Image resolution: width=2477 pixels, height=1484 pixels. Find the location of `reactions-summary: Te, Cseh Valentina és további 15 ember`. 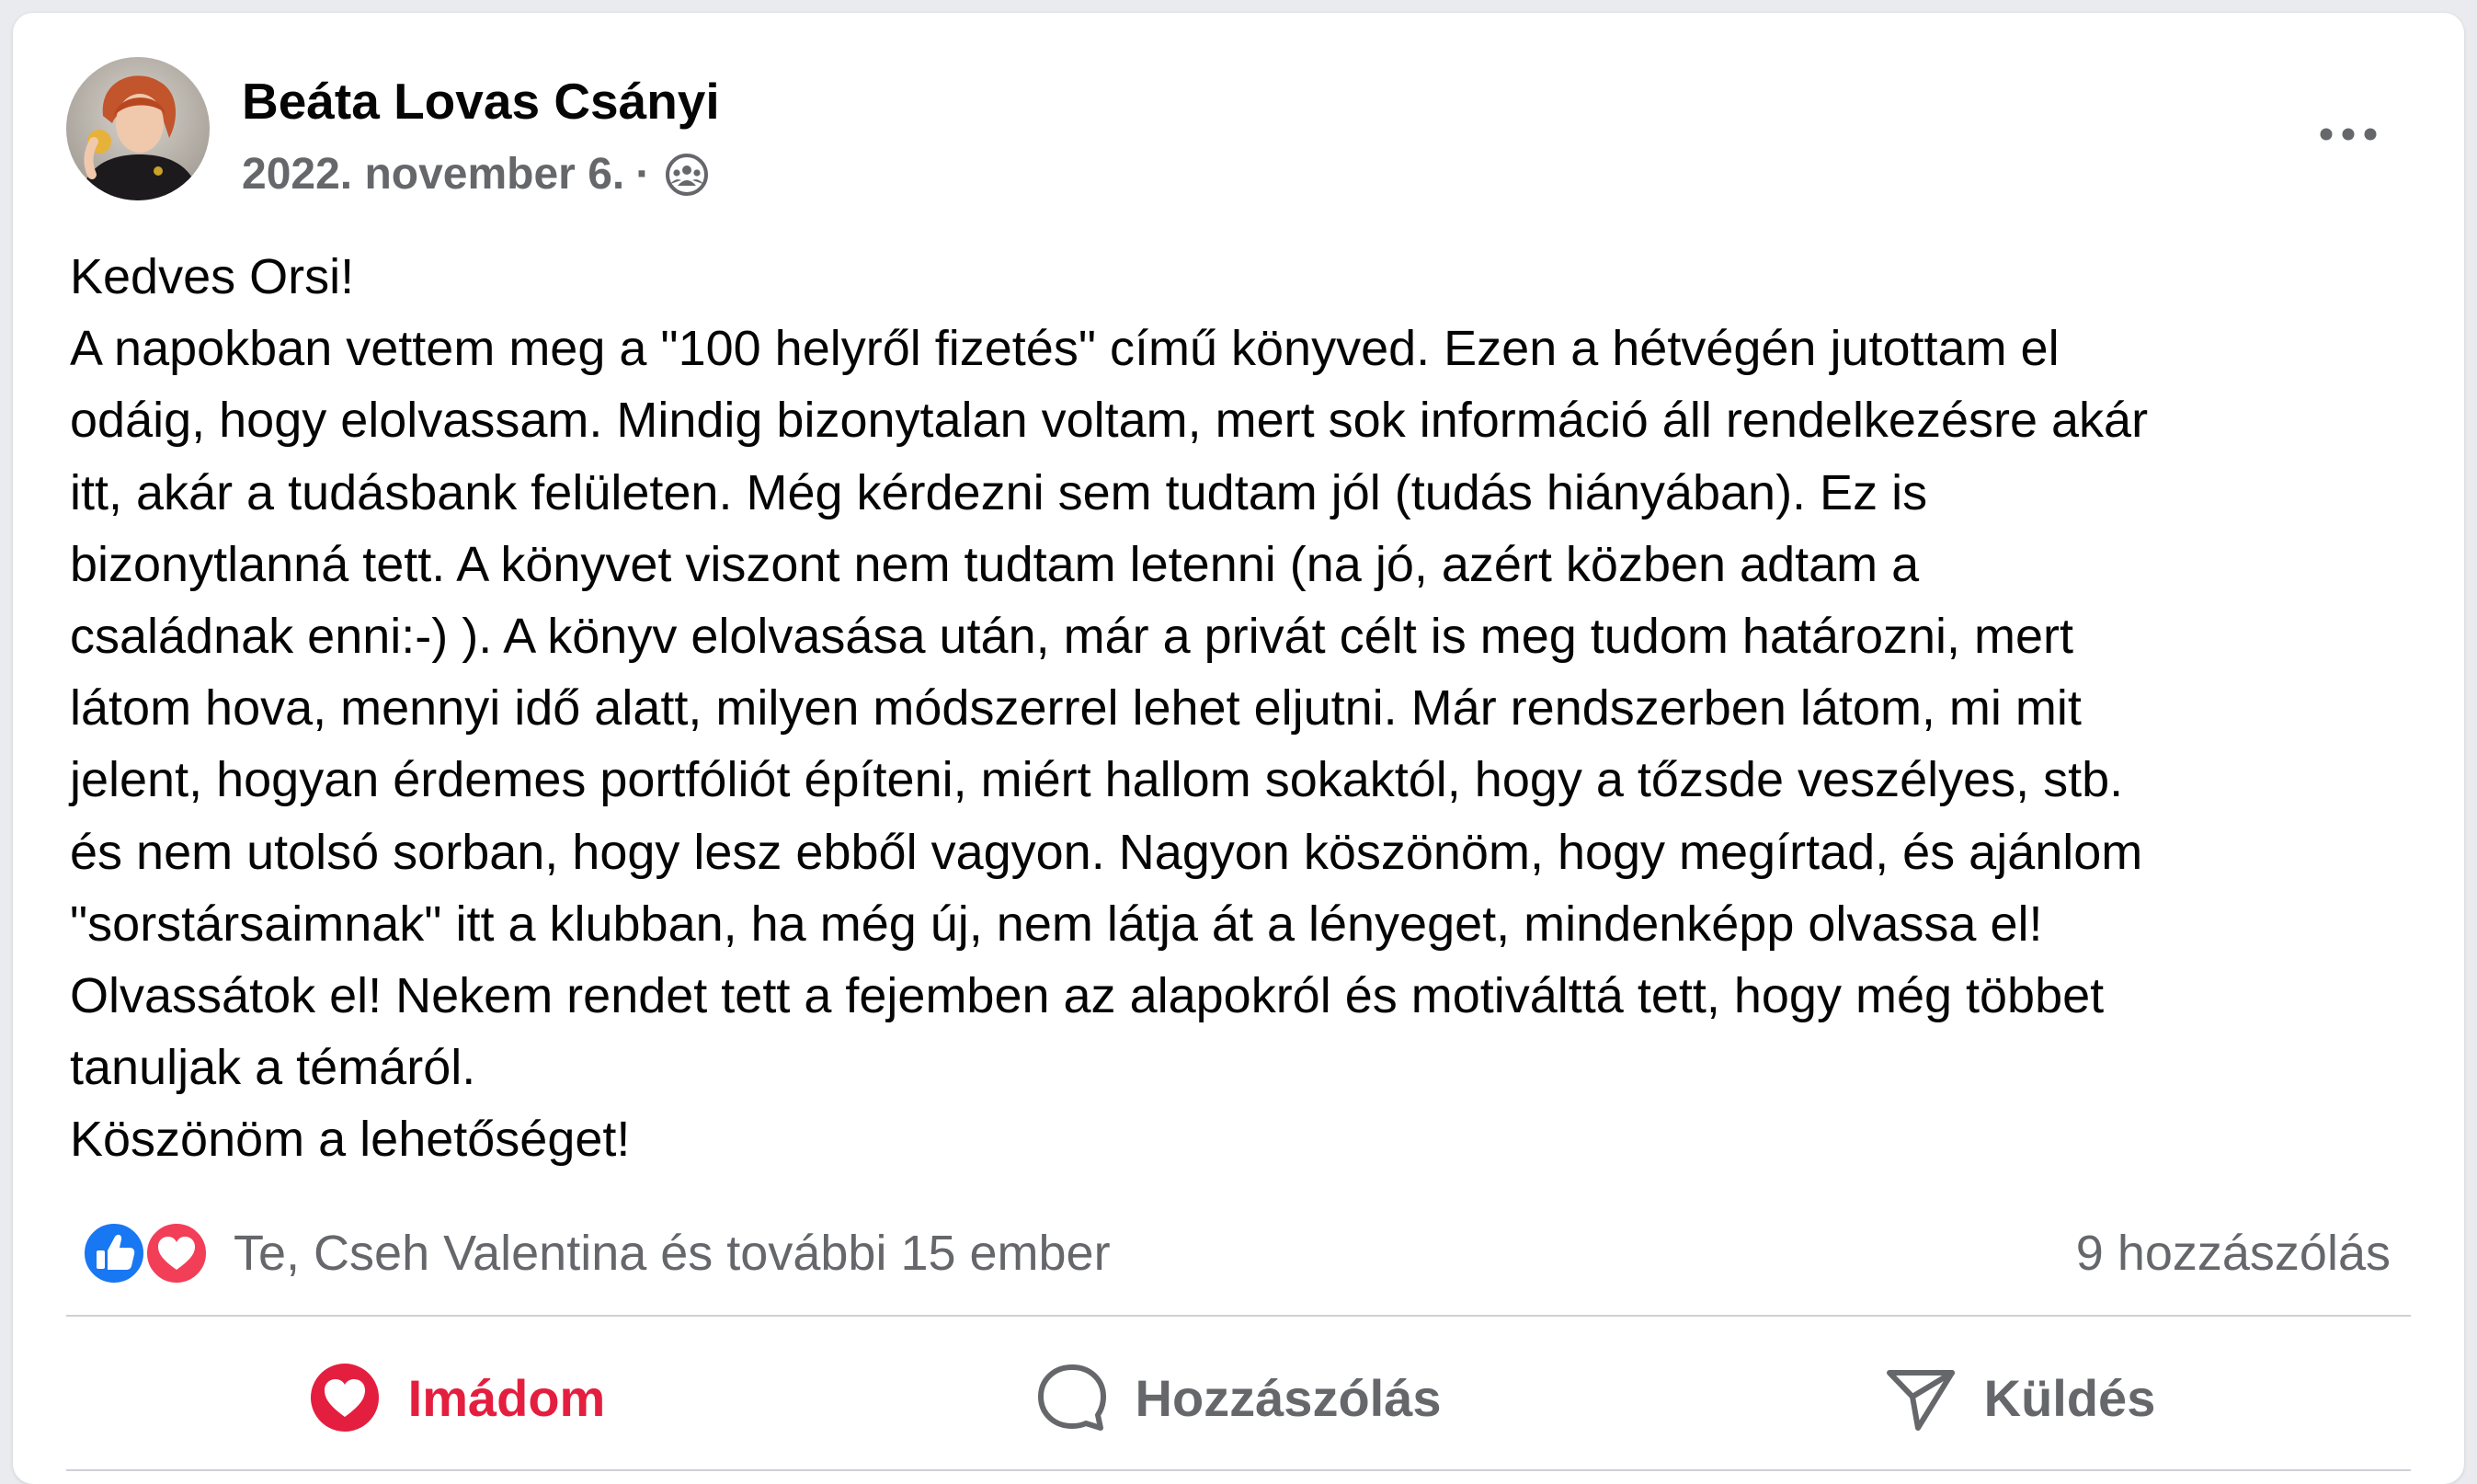

reactions-summary: Te, Cseh Valentina és további 15 ember is located at coordinates (596, 1253).